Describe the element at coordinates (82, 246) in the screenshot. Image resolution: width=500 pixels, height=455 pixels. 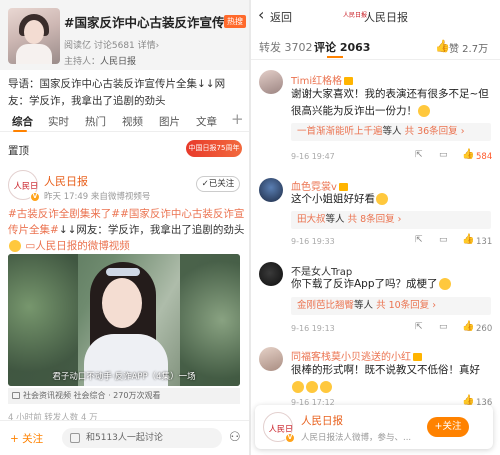
I see `video-link: 人民日报的微博视频` at that location.